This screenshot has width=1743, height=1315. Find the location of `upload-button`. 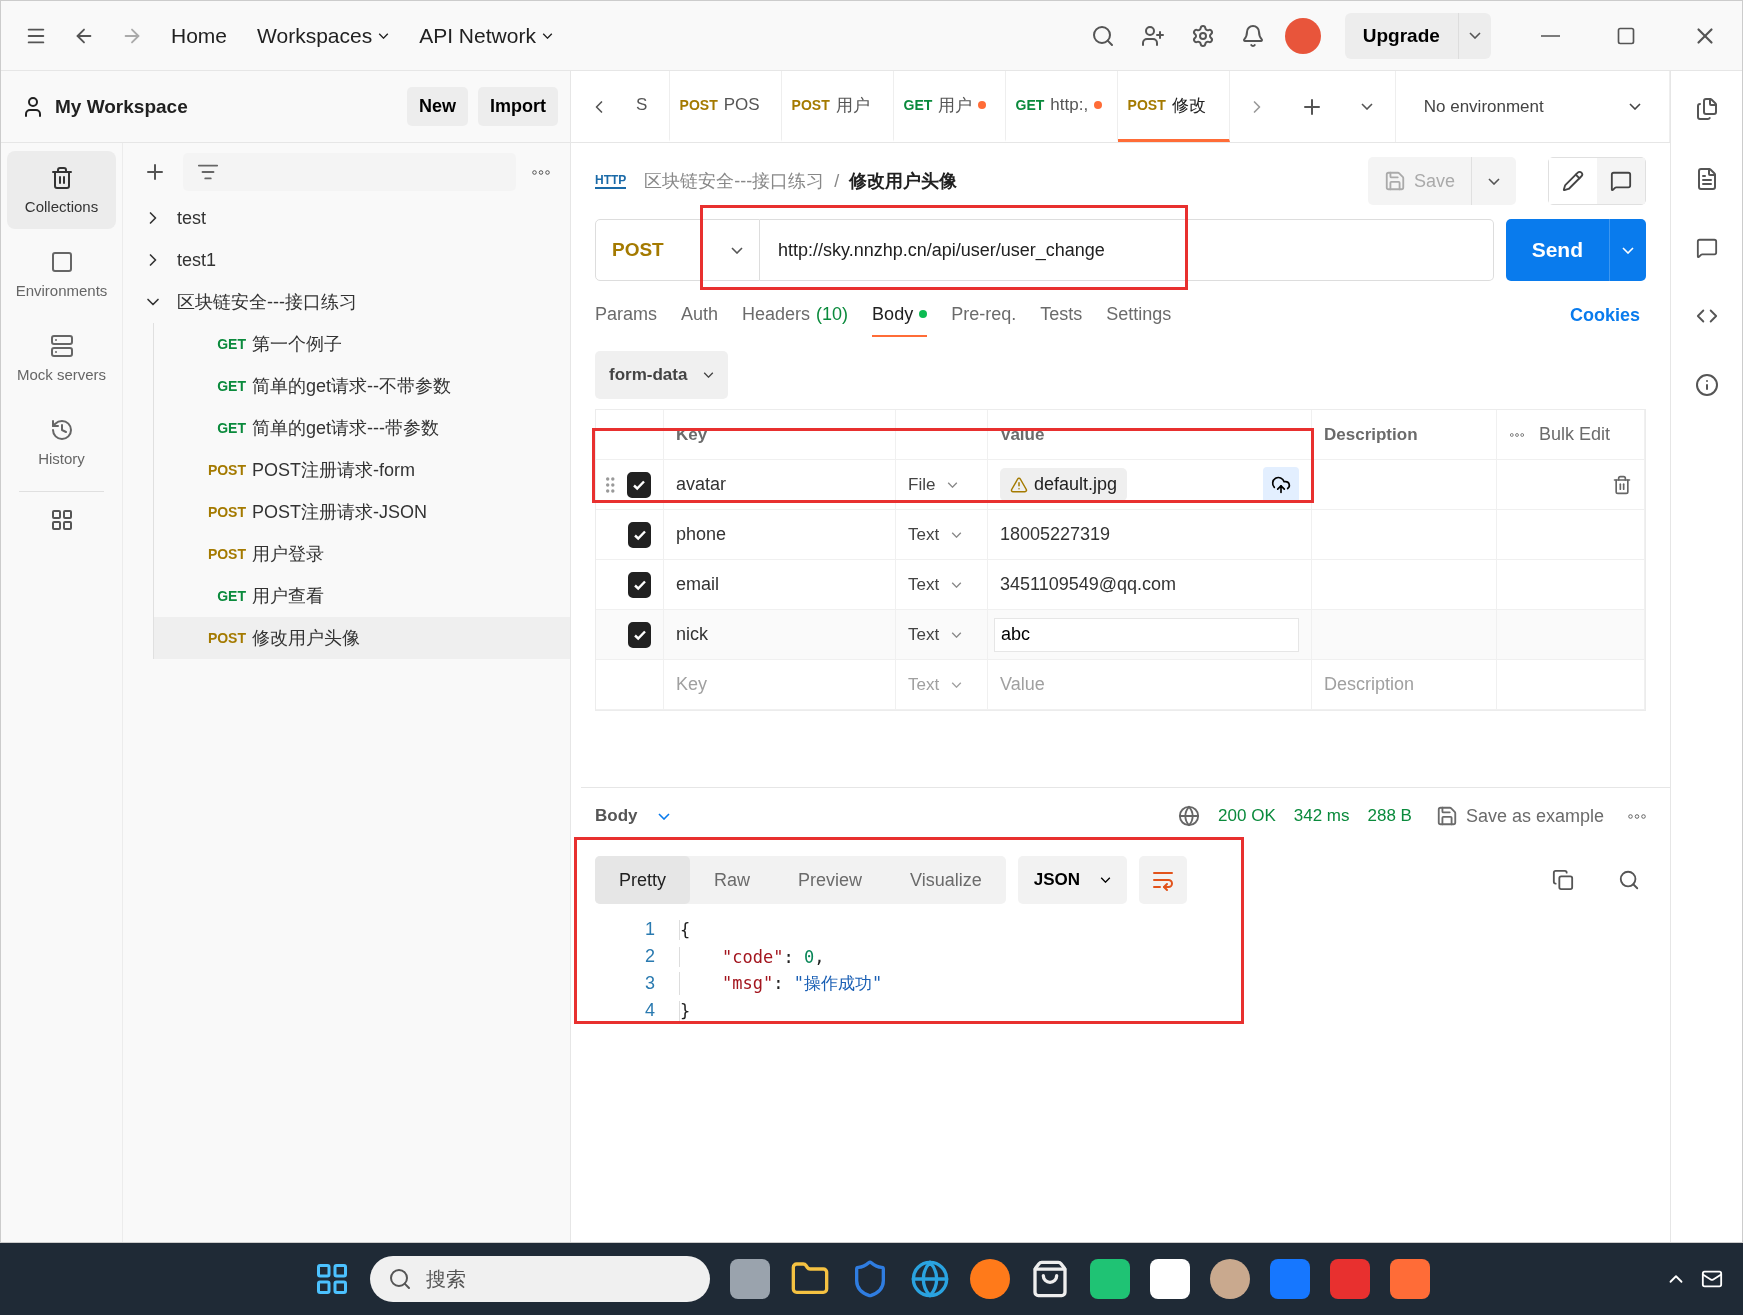

upload-button is located at coordinates (1281, 484).